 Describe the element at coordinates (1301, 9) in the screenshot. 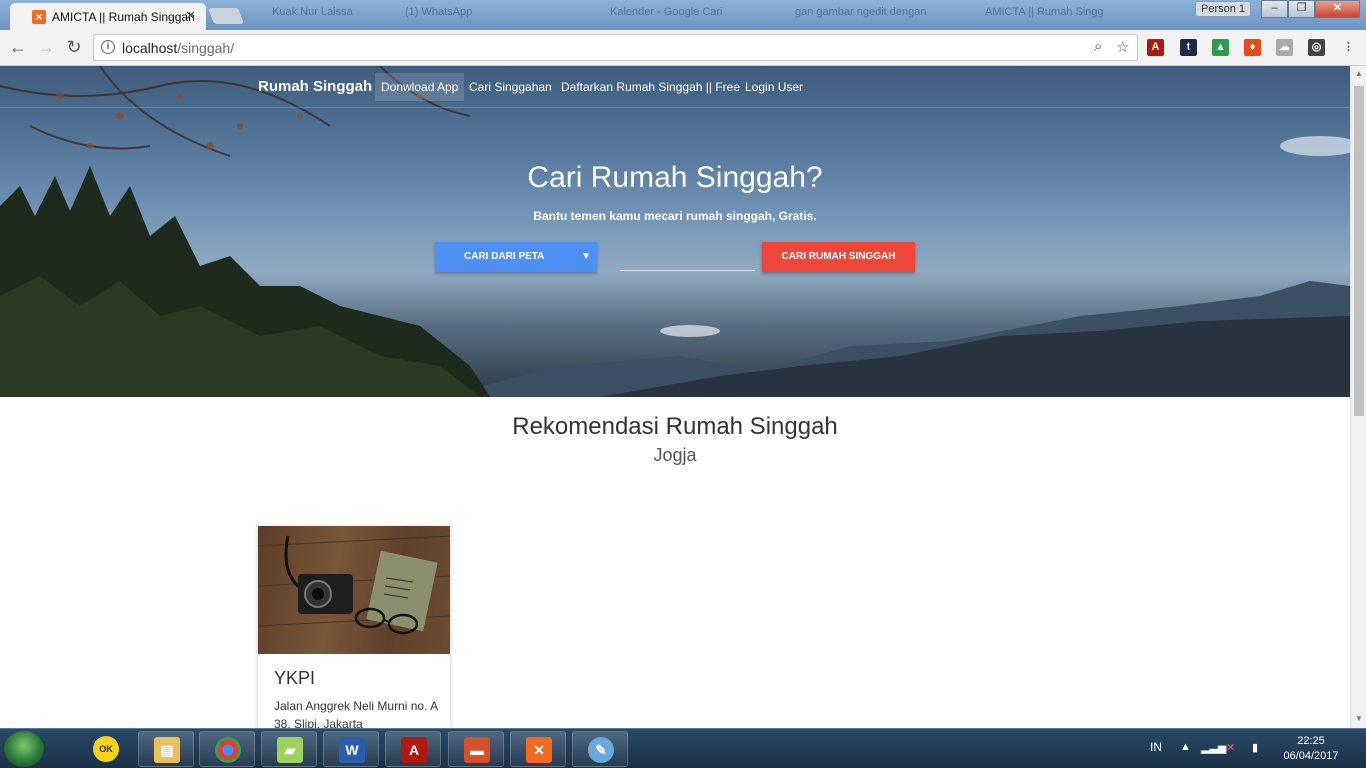

I see `maximize-button: ❐` at that location.